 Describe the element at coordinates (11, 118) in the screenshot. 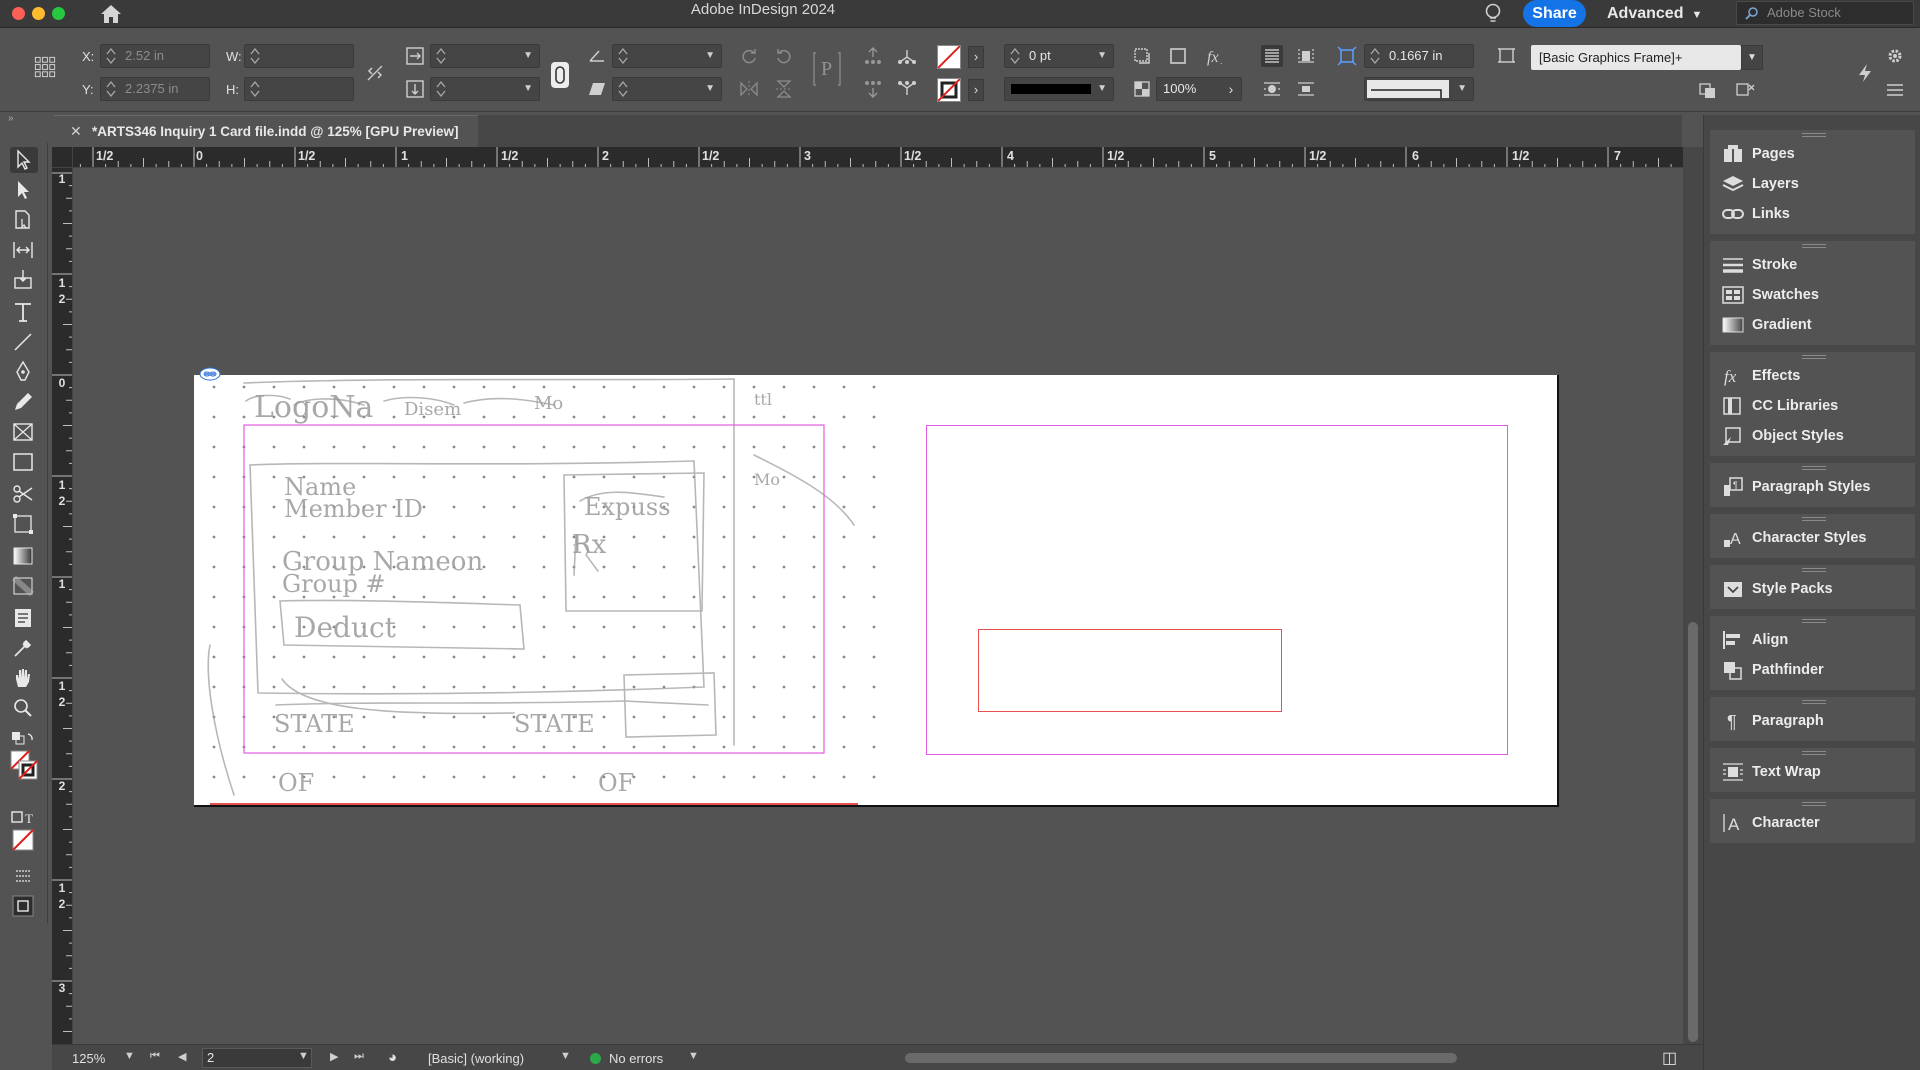

I see `collapse-left-panel-icon: »` at that location.